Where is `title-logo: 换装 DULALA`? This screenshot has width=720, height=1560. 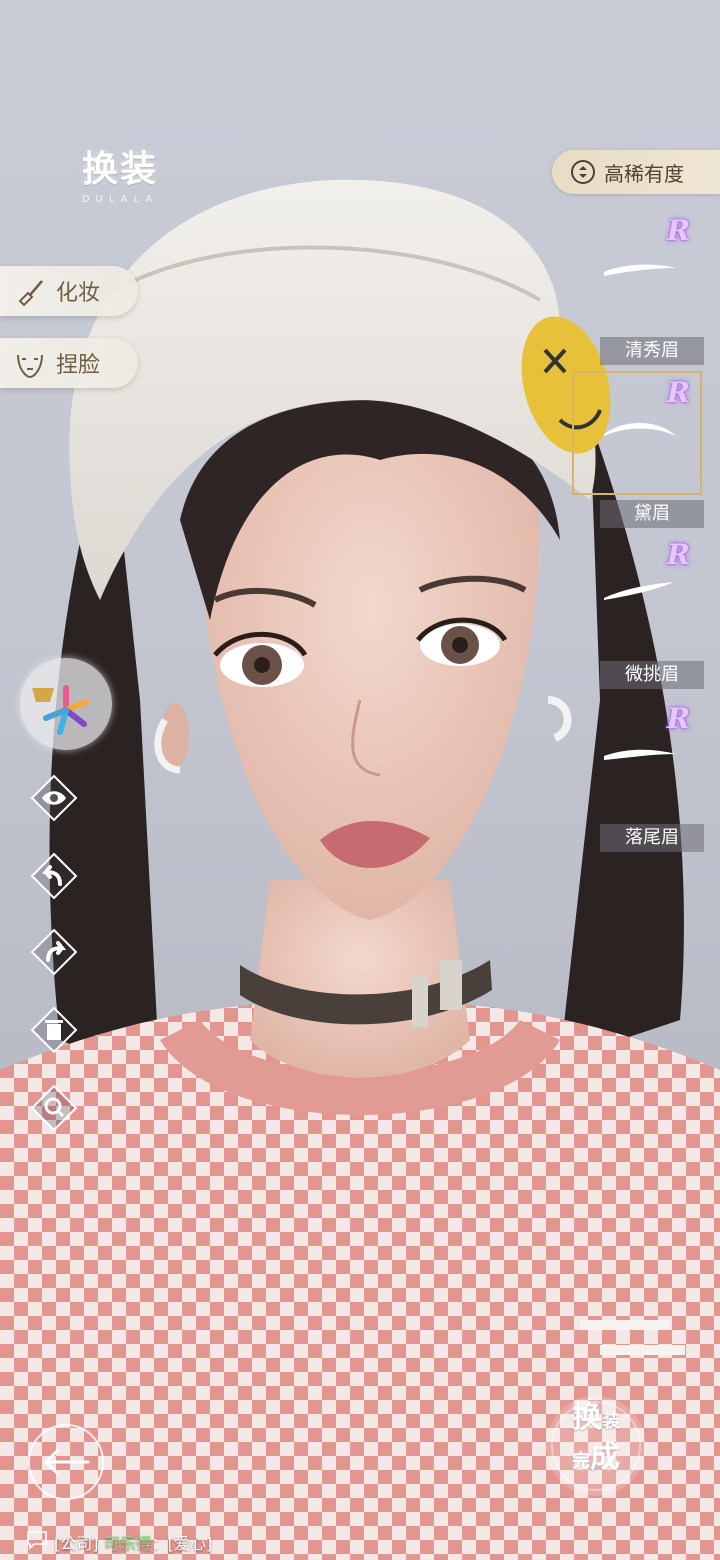 title-logo: 换装 DULALA is located at coordinates (120, 172).